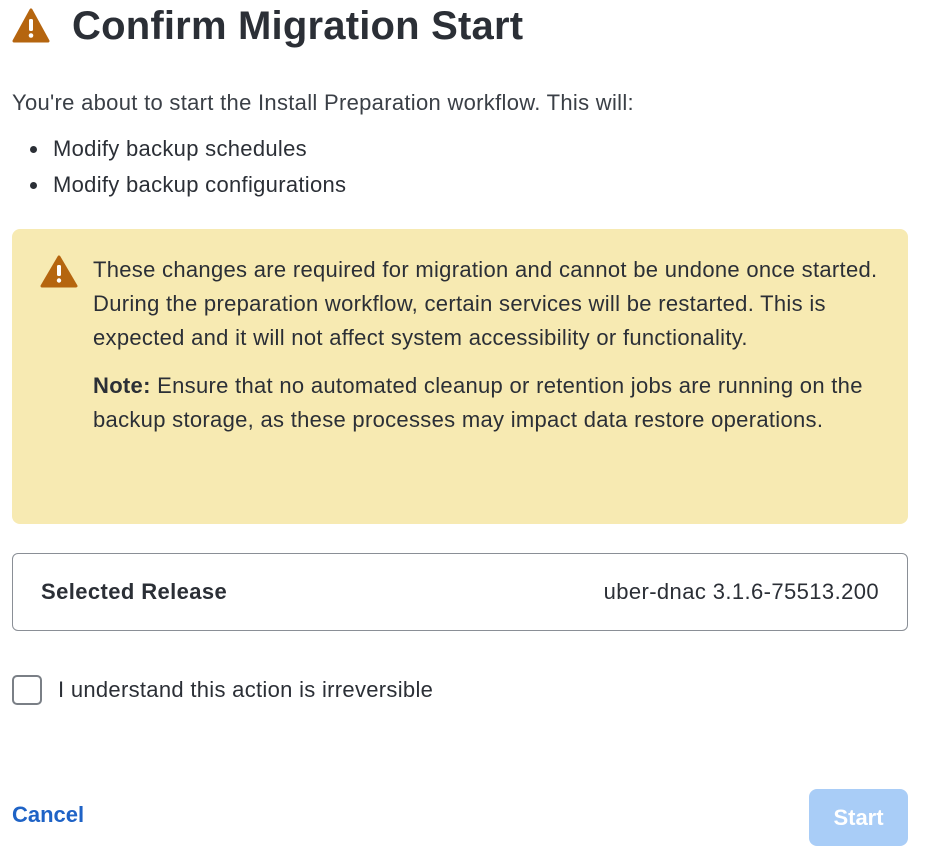  I want to click on list-item: Modify backup schedules, so click(179, 152).